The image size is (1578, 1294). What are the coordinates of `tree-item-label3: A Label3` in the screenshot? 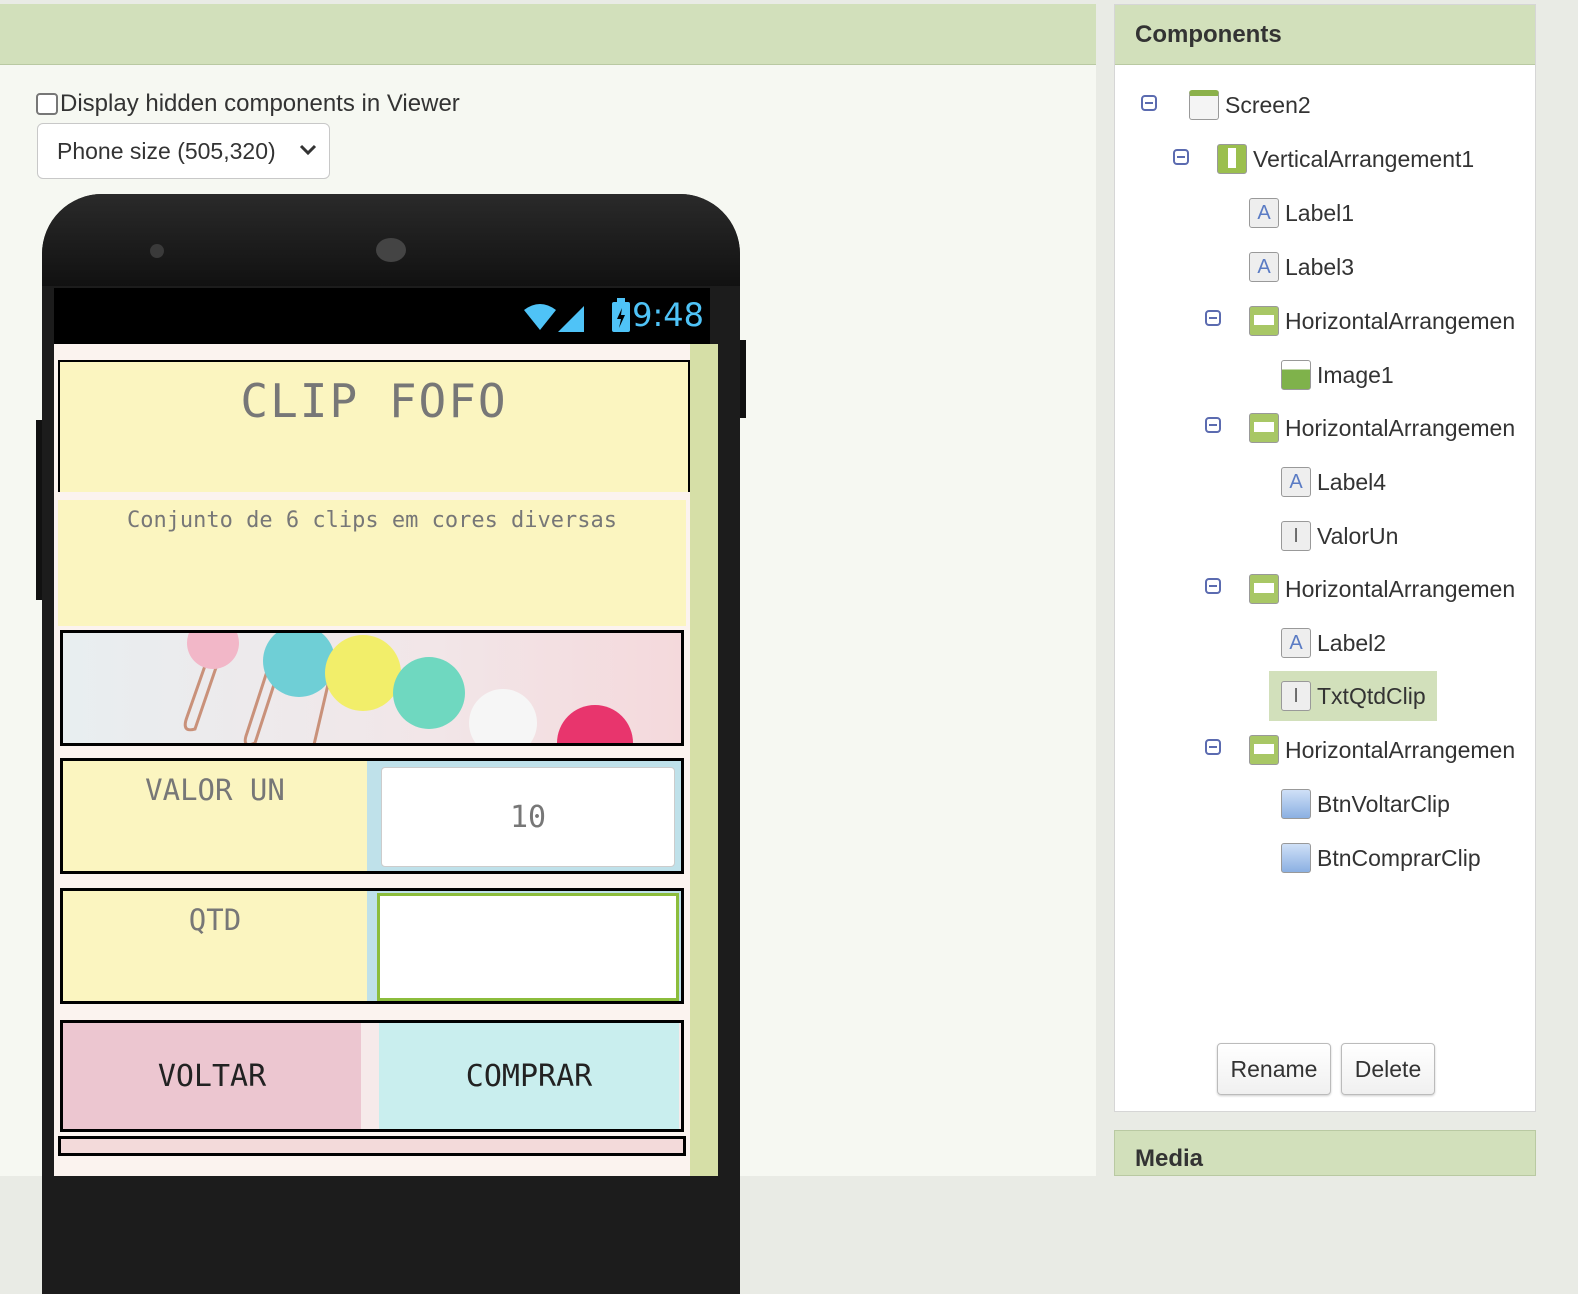 It's located at (1301, 267).